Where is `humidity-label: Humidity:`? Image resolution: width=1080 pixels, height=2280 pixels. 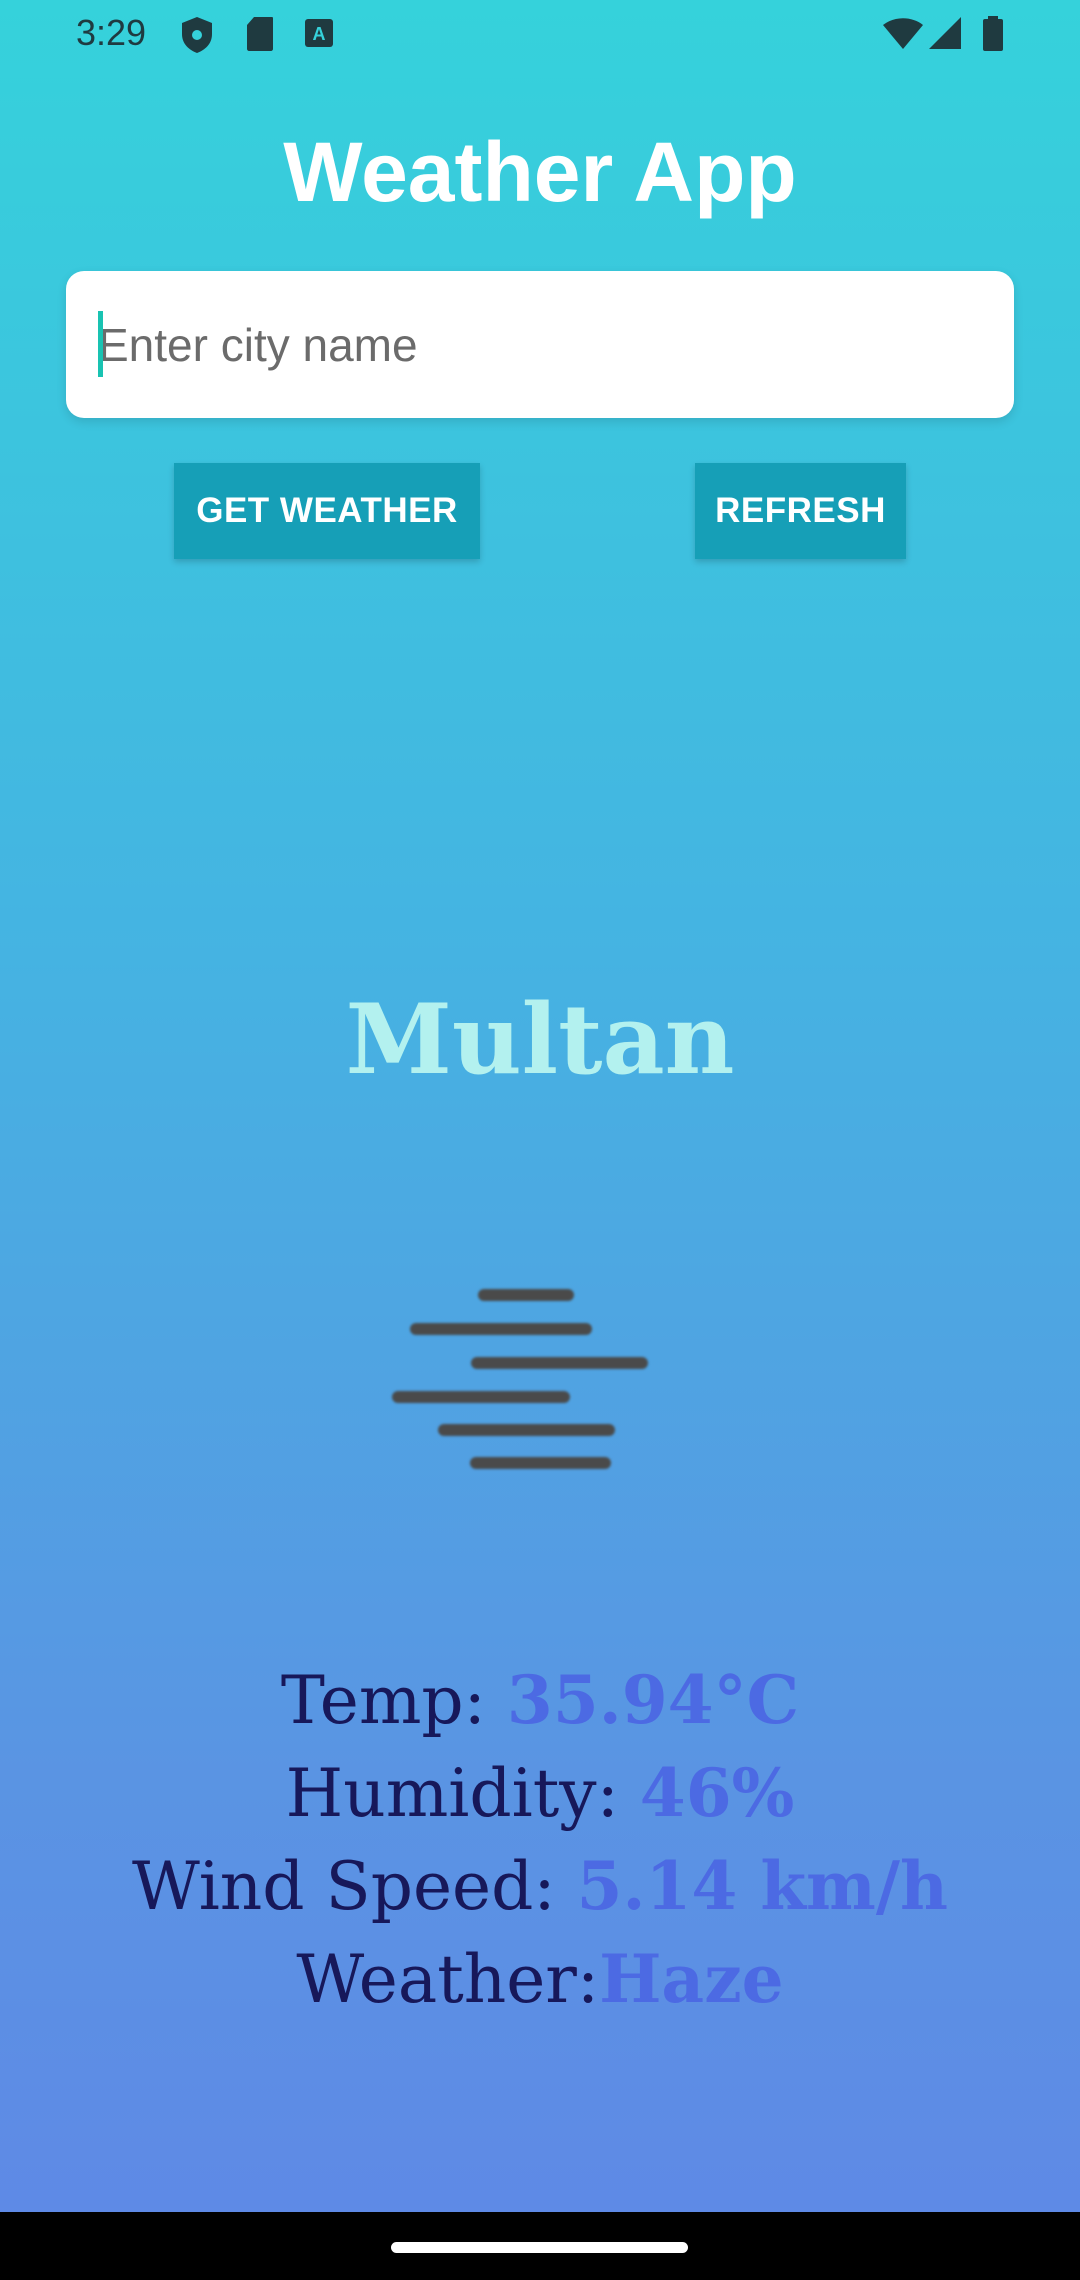 humidity-label: Humidity: is located at coordinates (462, 1793).